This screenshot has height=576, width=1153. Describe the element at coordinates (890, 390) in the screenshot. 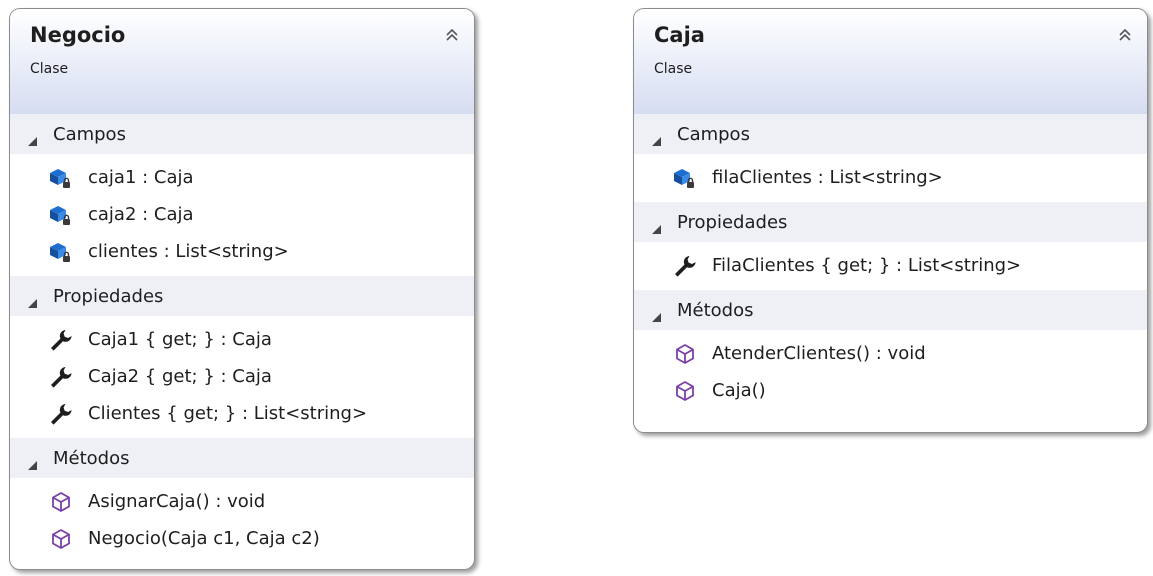

I see `member-item: Caja()` at that location.